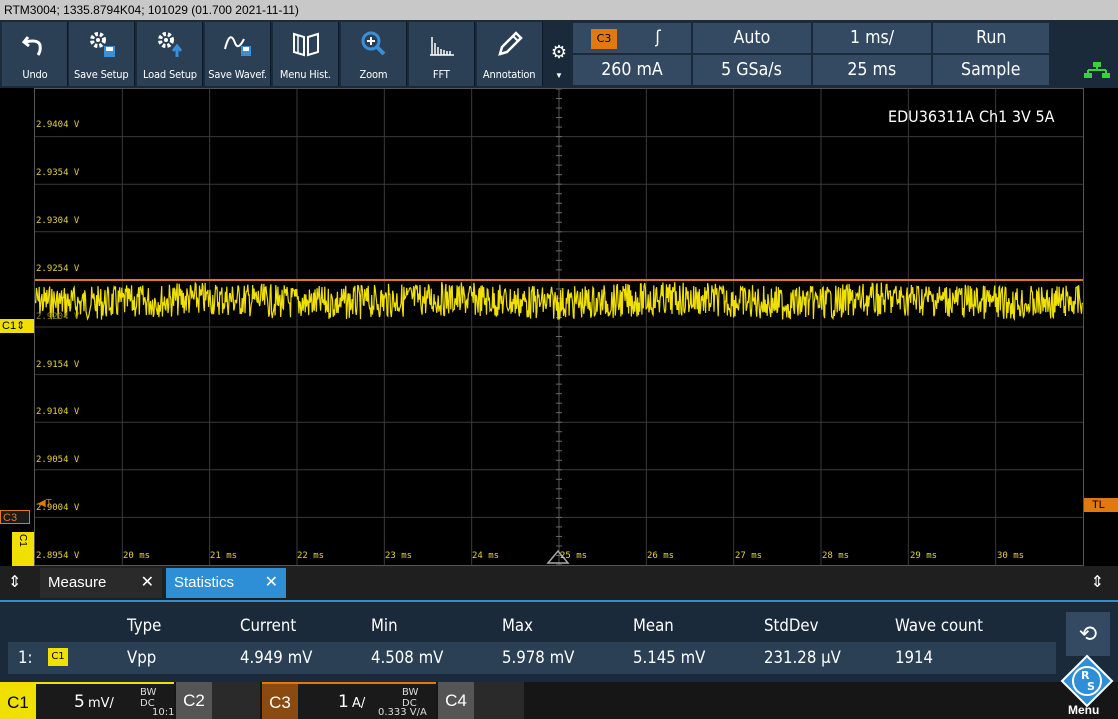 The width and height of the screenshot is (1118, 719). What do you see at coordinates (9, 326) in the screenshot?
I see `ch1-marker-label: C1` at bounding box center [9, 326].